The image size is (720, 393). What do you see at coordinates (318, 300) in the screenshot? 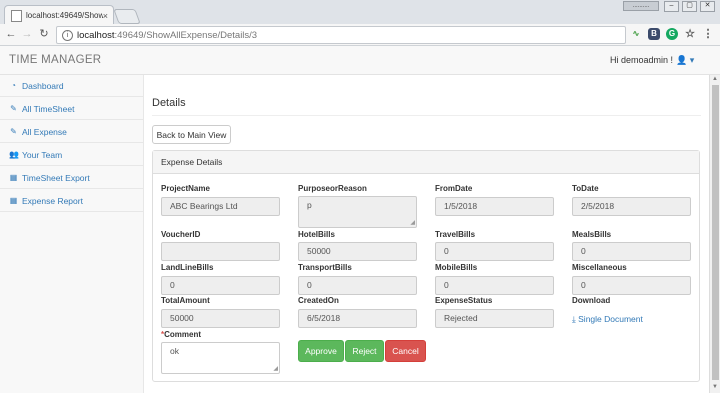
I see `created-on-label: CreatedOn` at bounding box center [318, 300].